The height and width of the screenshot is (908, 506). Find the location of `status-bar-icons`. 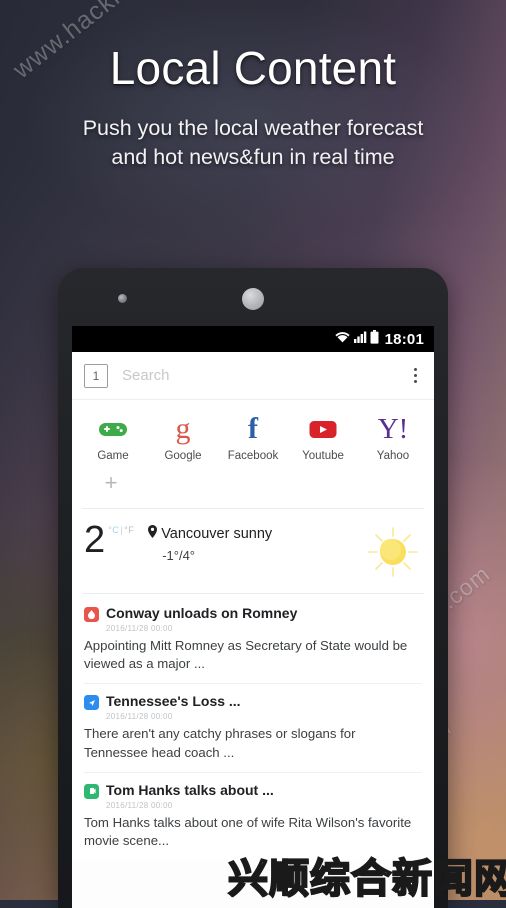

status-bar-icons is located at coordinates (356, 339).